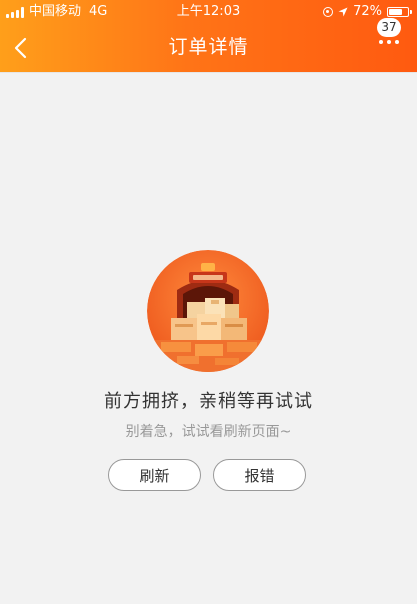  What do you see at coordinates (208, 72) in the screenshot?
I see `content-divider` at bounding box center [208, 72].